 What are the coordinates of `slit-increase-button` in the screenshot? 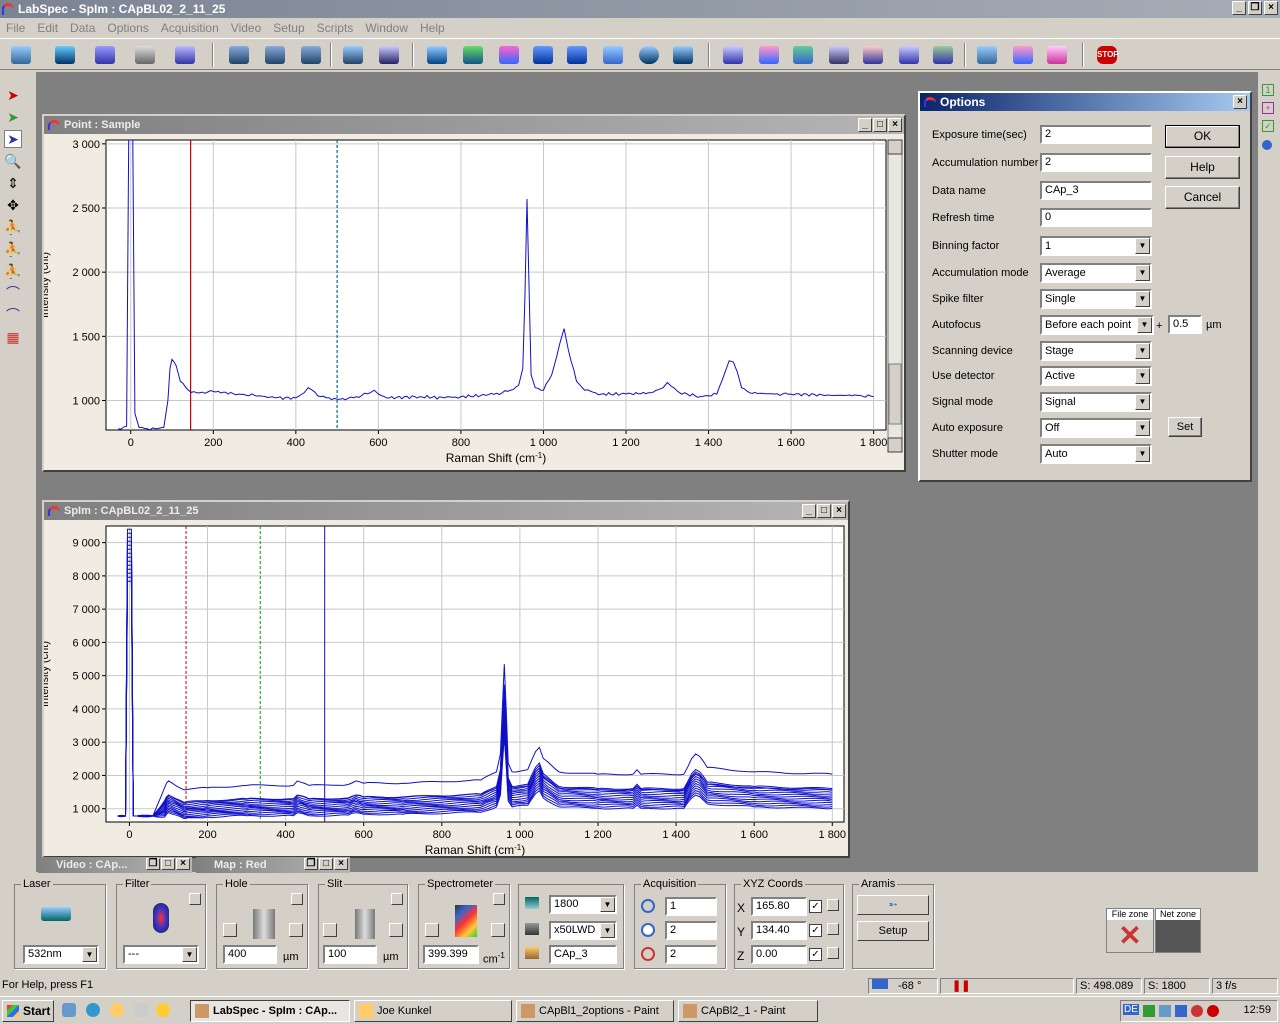 It's located at (396, 930).